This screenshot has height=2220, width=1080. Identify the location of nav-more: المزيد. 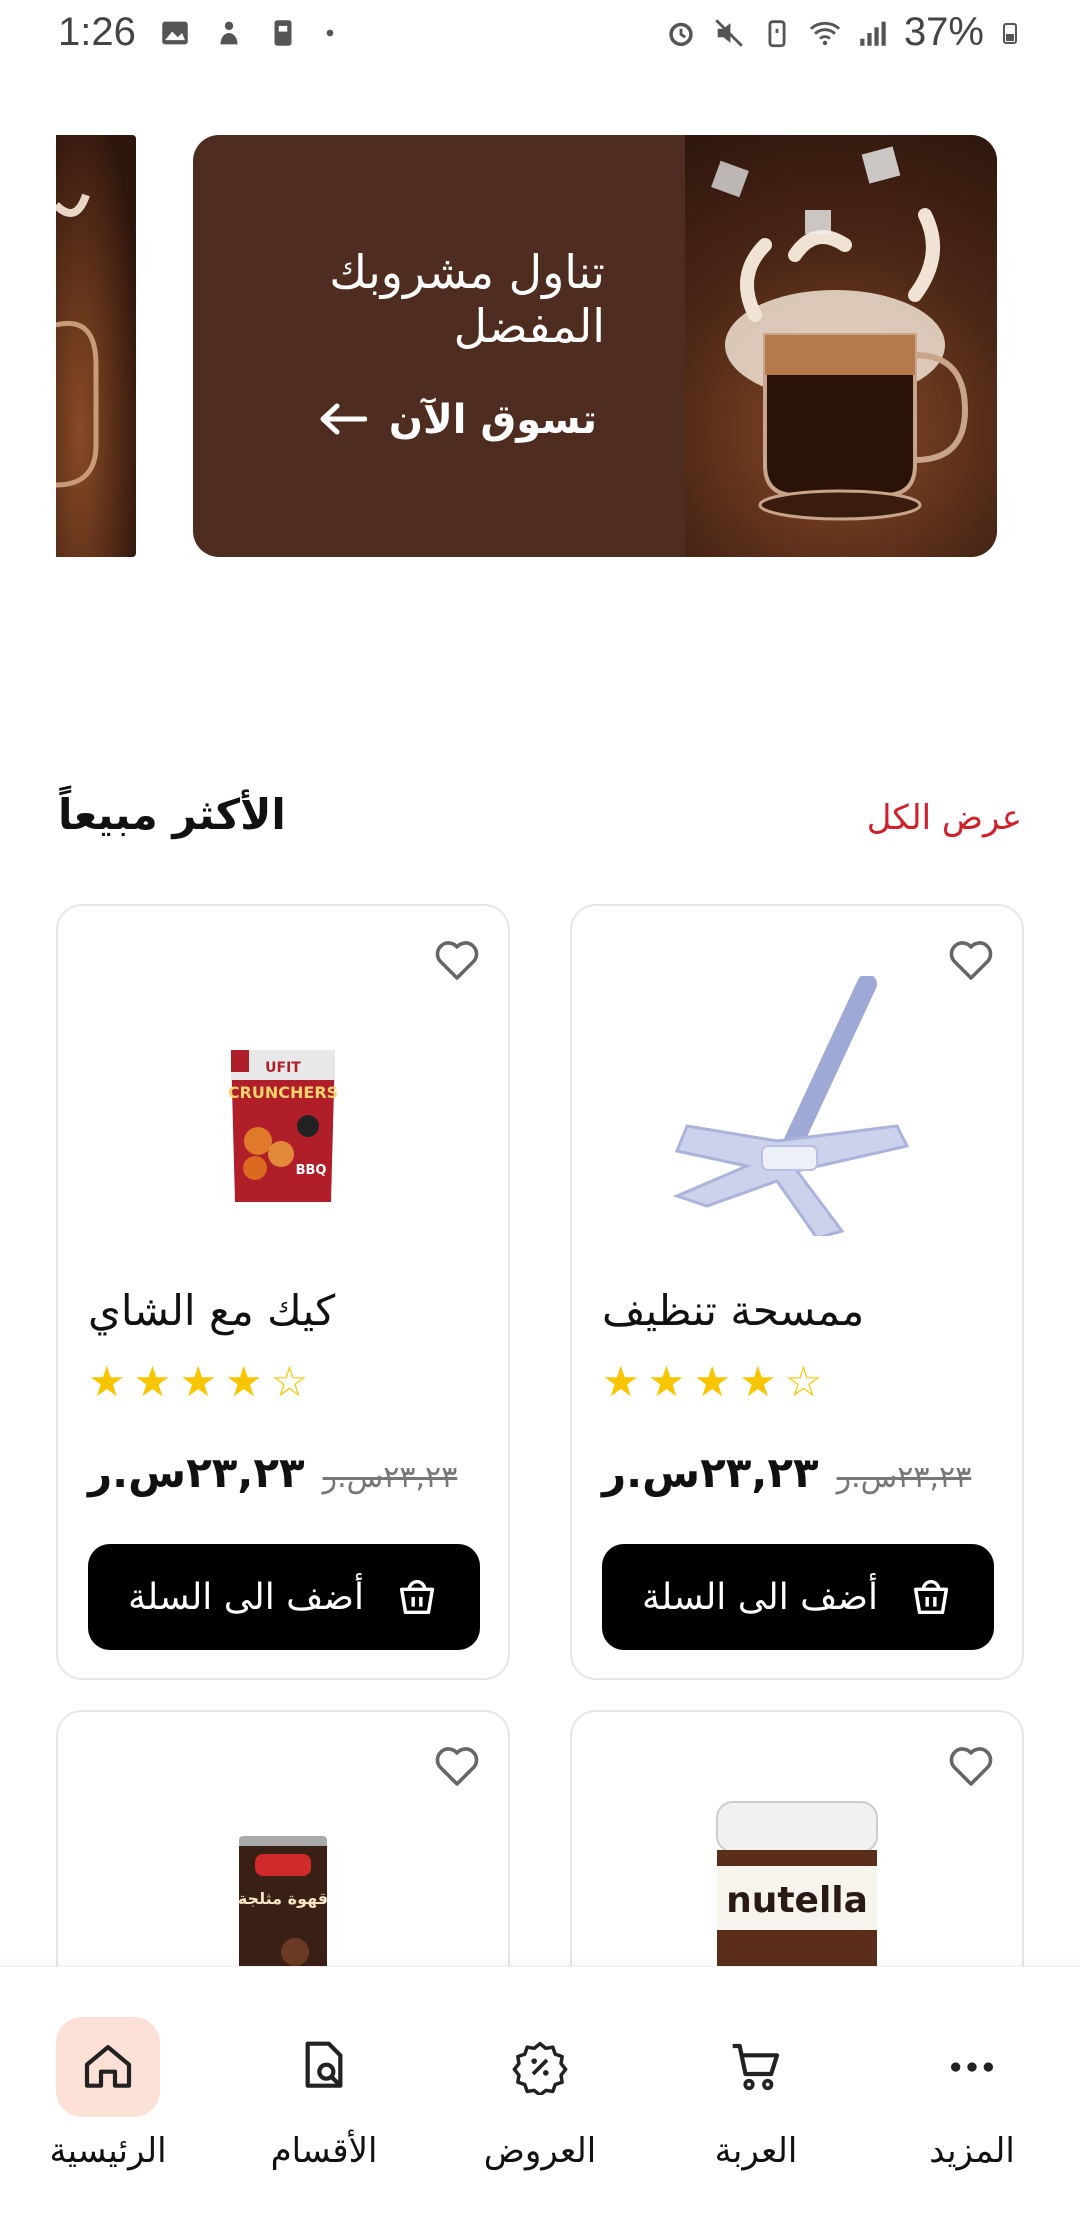
(972, 2102).